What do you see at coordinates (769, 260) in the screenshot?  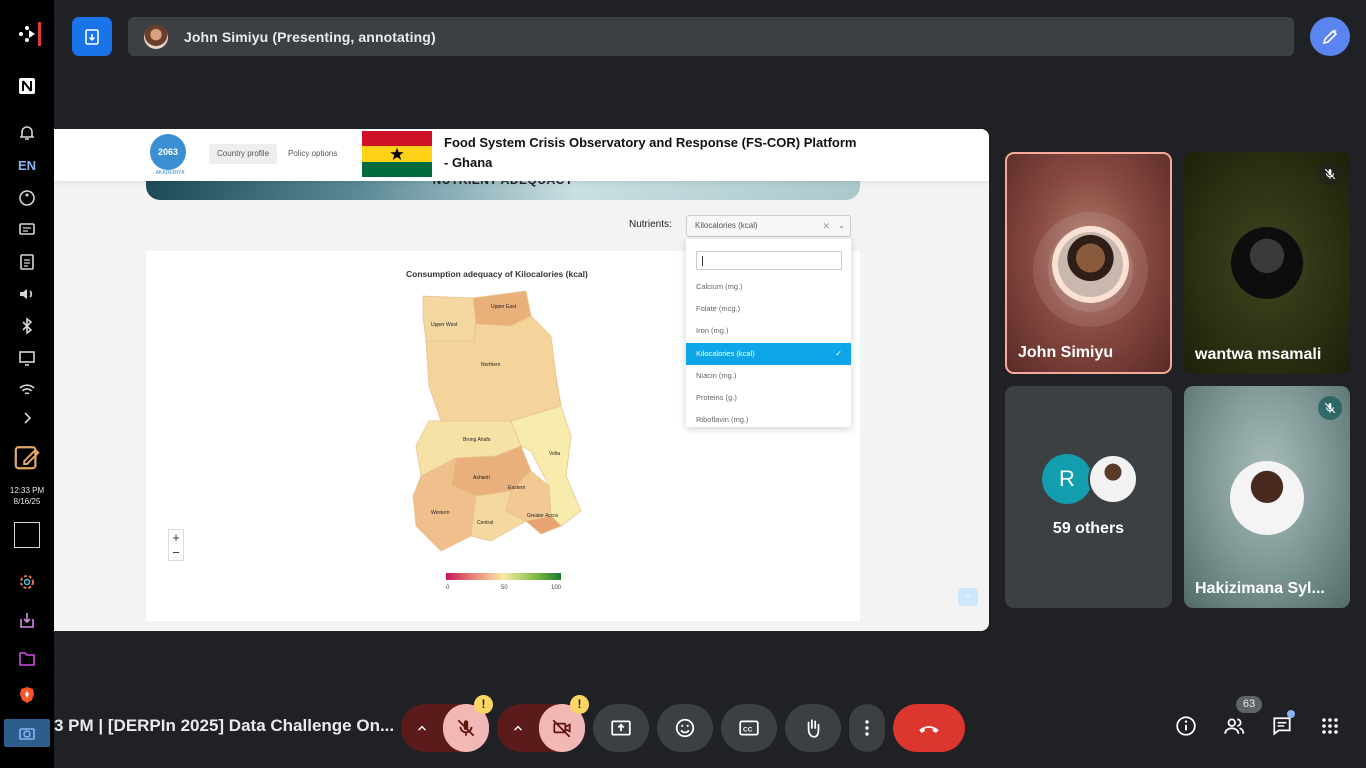 I see `dropdown-search-input` at bounding box center [769, 260].